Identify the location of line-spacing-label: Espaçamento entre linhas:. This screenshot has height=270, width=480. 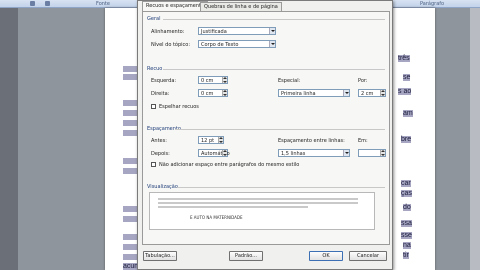
(311, 141).